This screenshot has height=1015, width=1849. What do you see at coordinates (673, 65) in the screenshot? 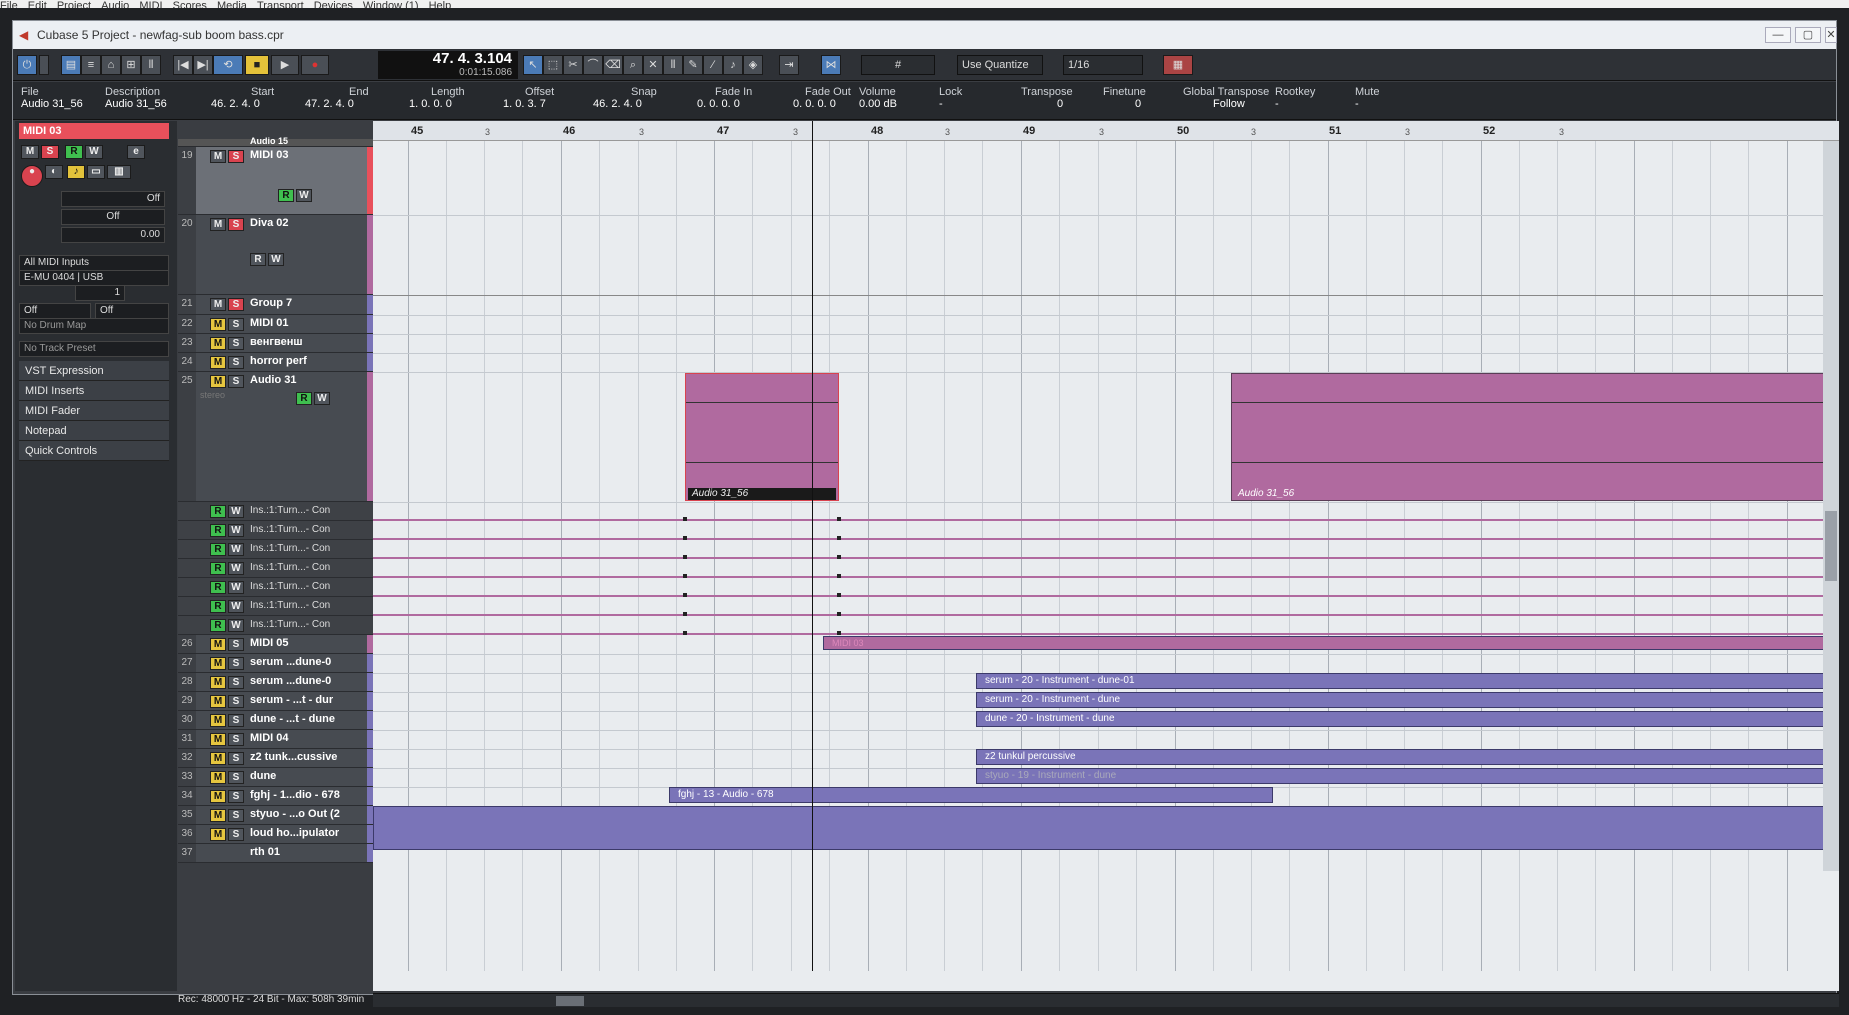
I see `time-warp-tool-icon: ⦀` at bounding box center [673, 65].